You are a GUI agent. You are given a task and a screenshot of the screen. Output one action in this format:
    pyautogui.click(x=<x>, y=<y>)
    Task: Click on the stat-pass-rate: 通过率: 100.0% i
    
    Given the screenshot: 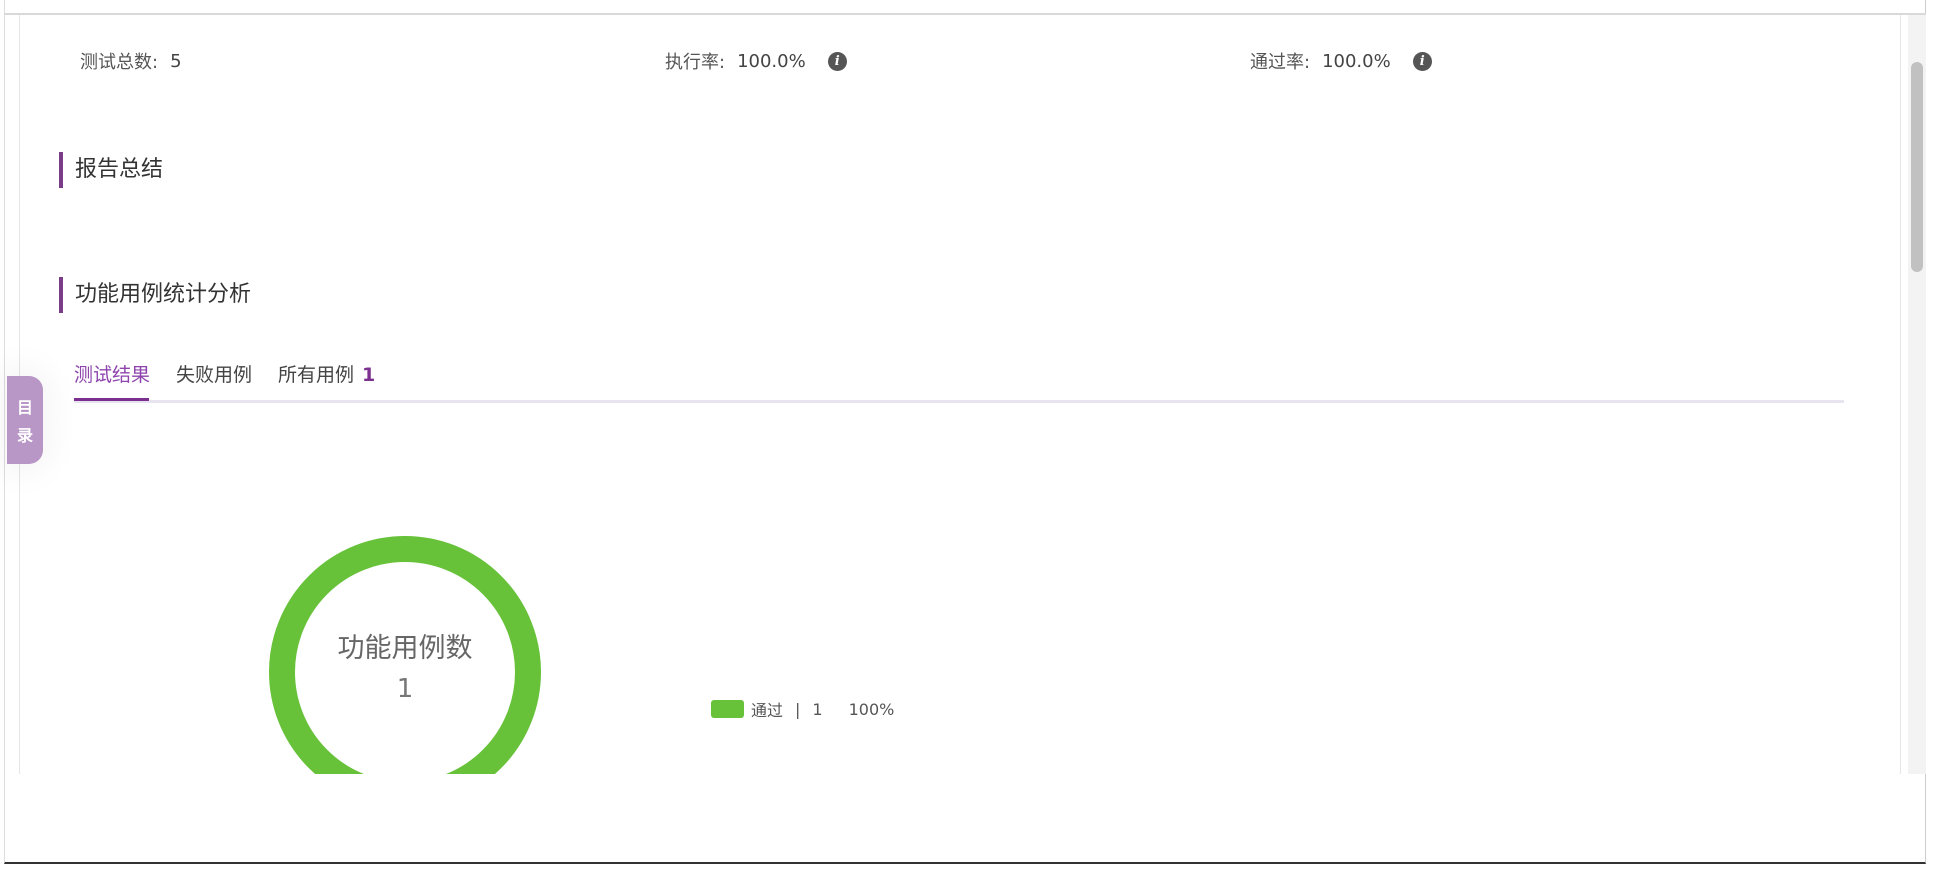 What is the action you would take?
    pyautogui.click(x=1341, y=61)
    